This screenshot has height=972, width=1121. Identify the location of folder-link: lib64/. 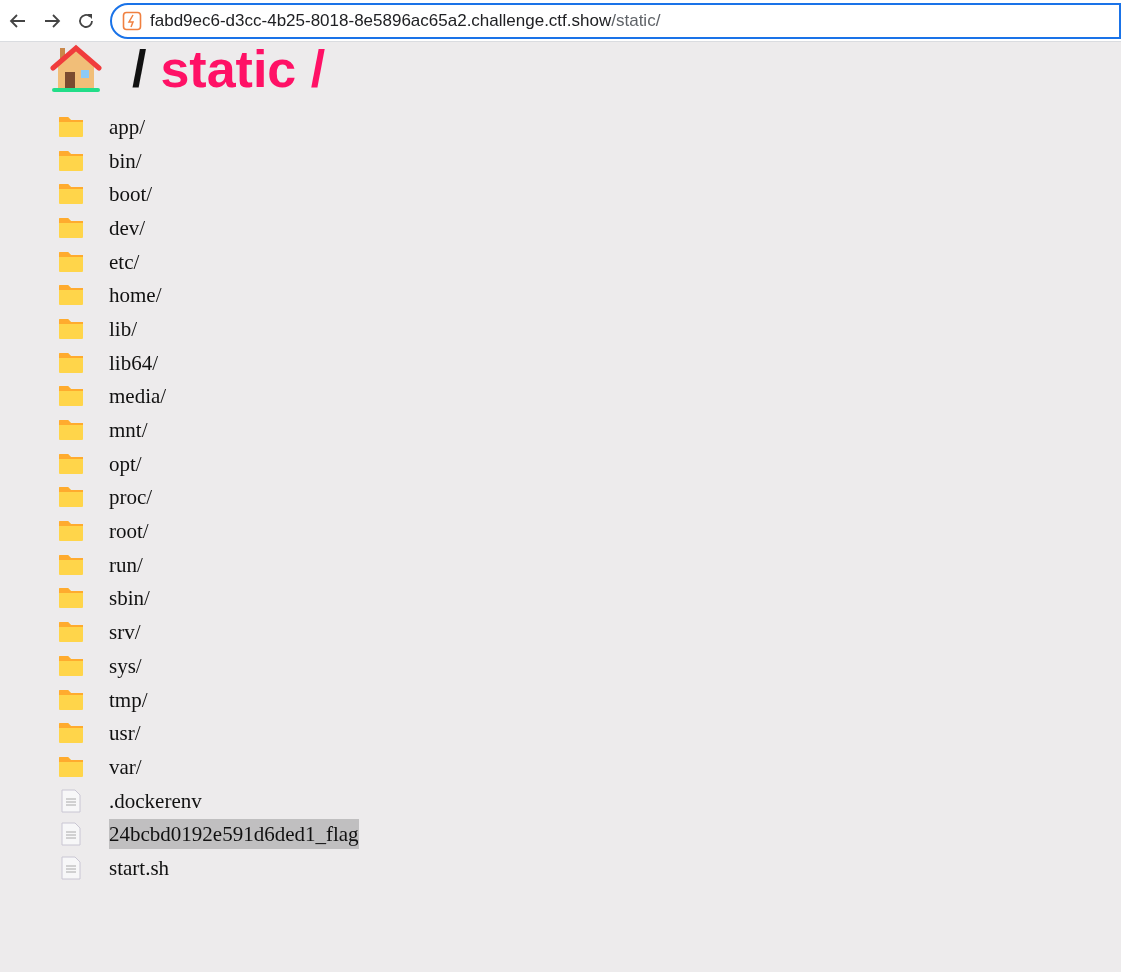
(133, 362).